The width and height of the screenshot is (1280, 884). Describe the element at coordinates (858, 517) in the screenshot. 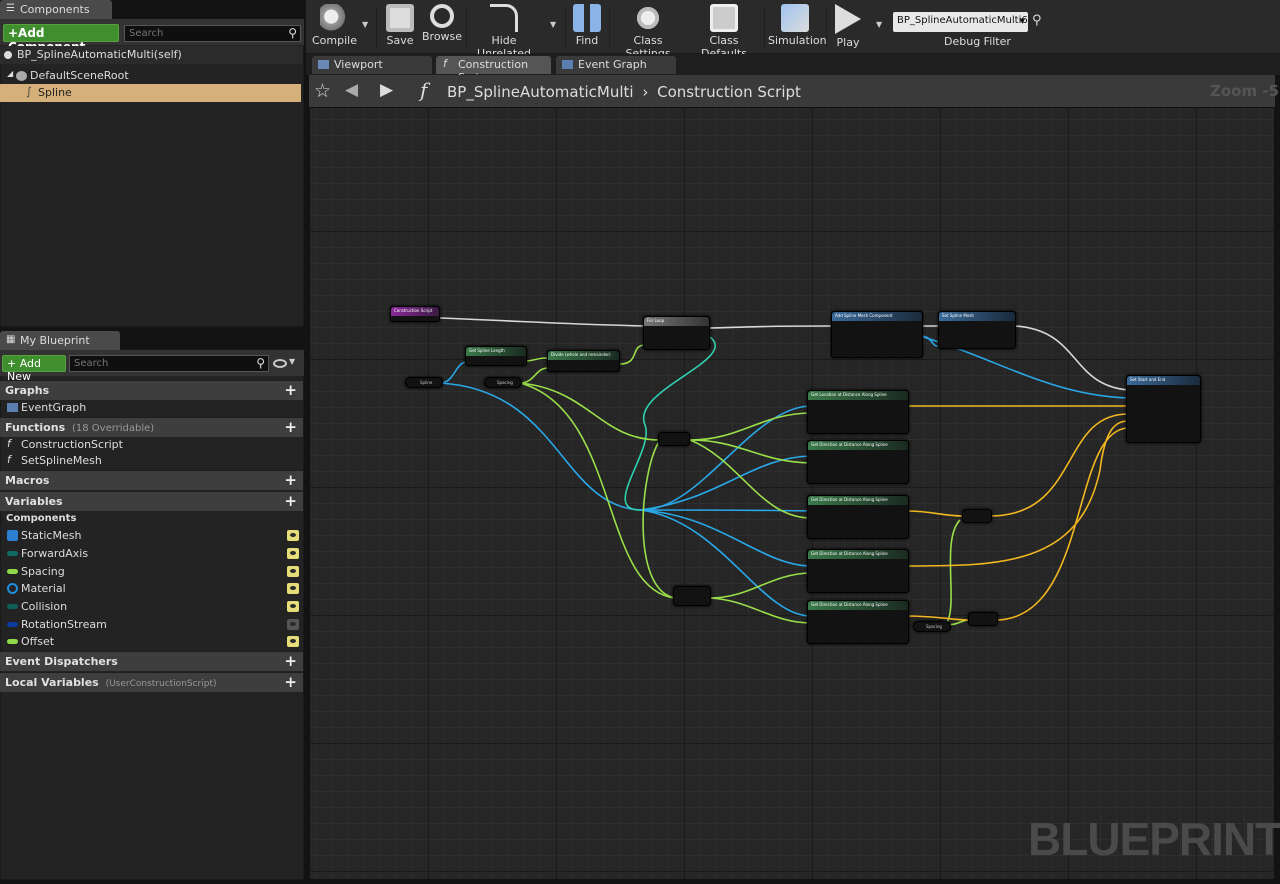

I see `node-get-direction-3: Get Direction at Distance Along Spline` at that location.